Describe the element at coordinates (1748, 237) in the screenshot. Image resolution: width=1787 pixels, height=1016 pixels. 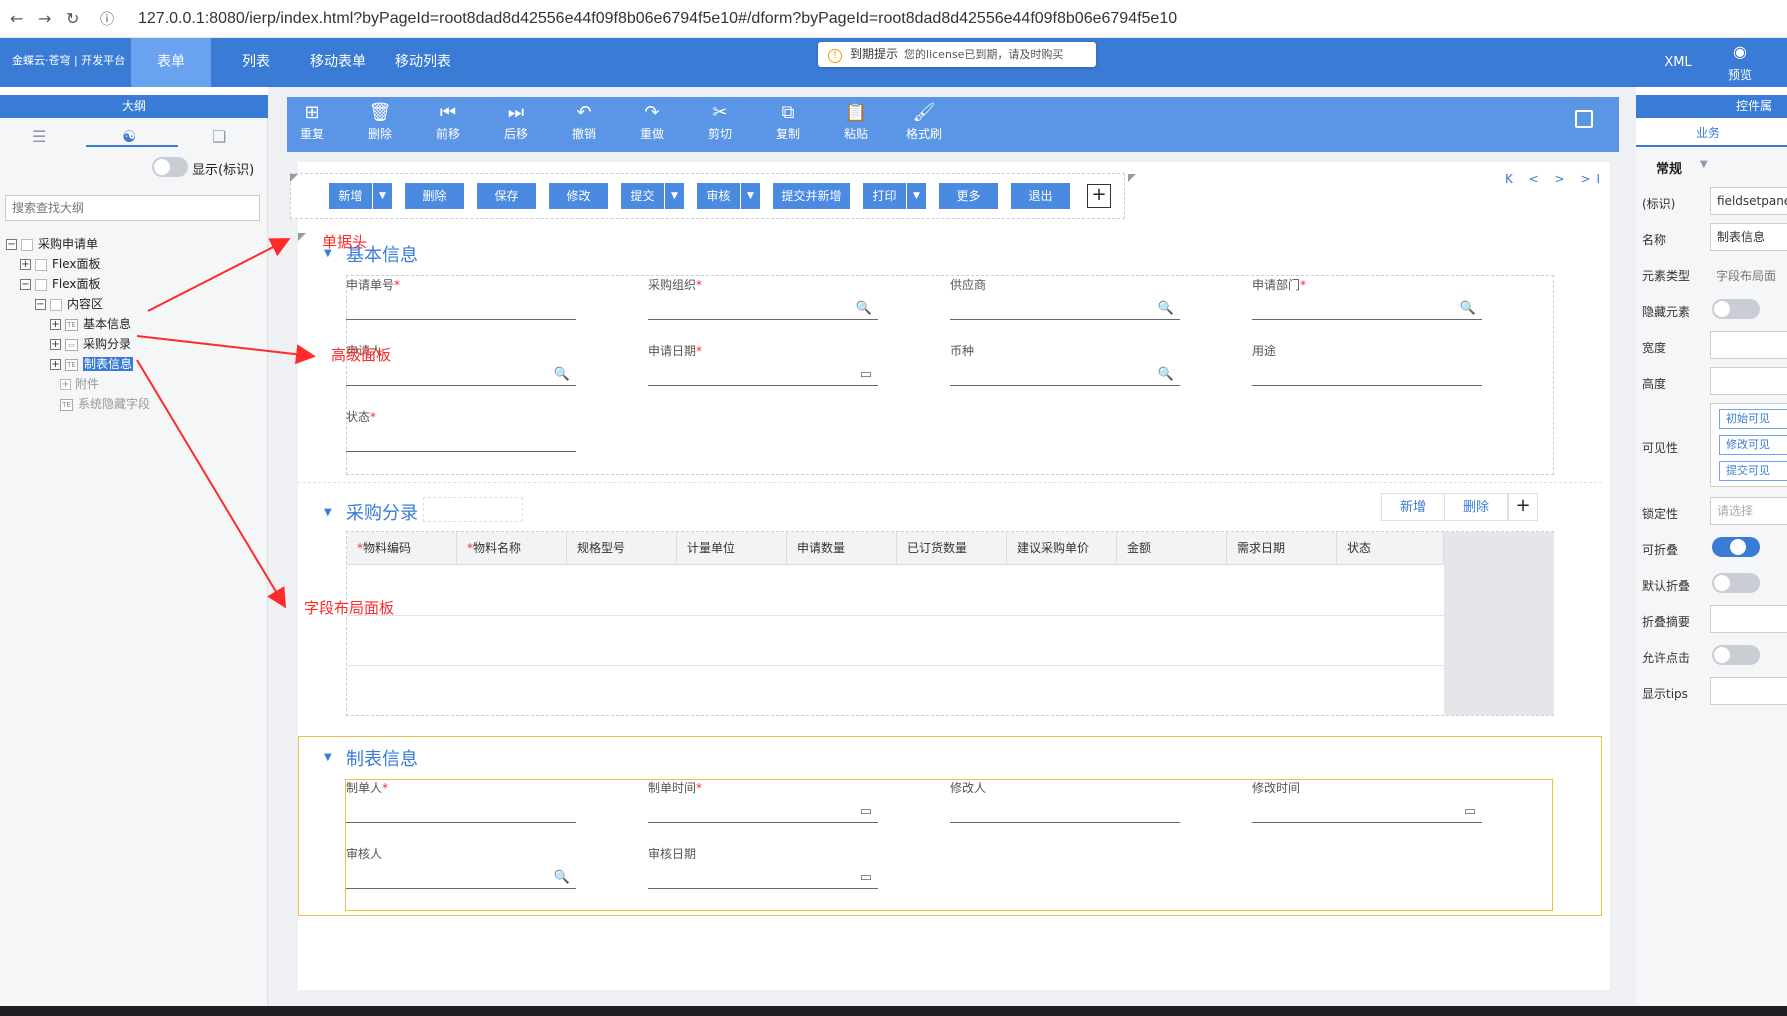
I see `prop-name-input: 制表信息` at that location.